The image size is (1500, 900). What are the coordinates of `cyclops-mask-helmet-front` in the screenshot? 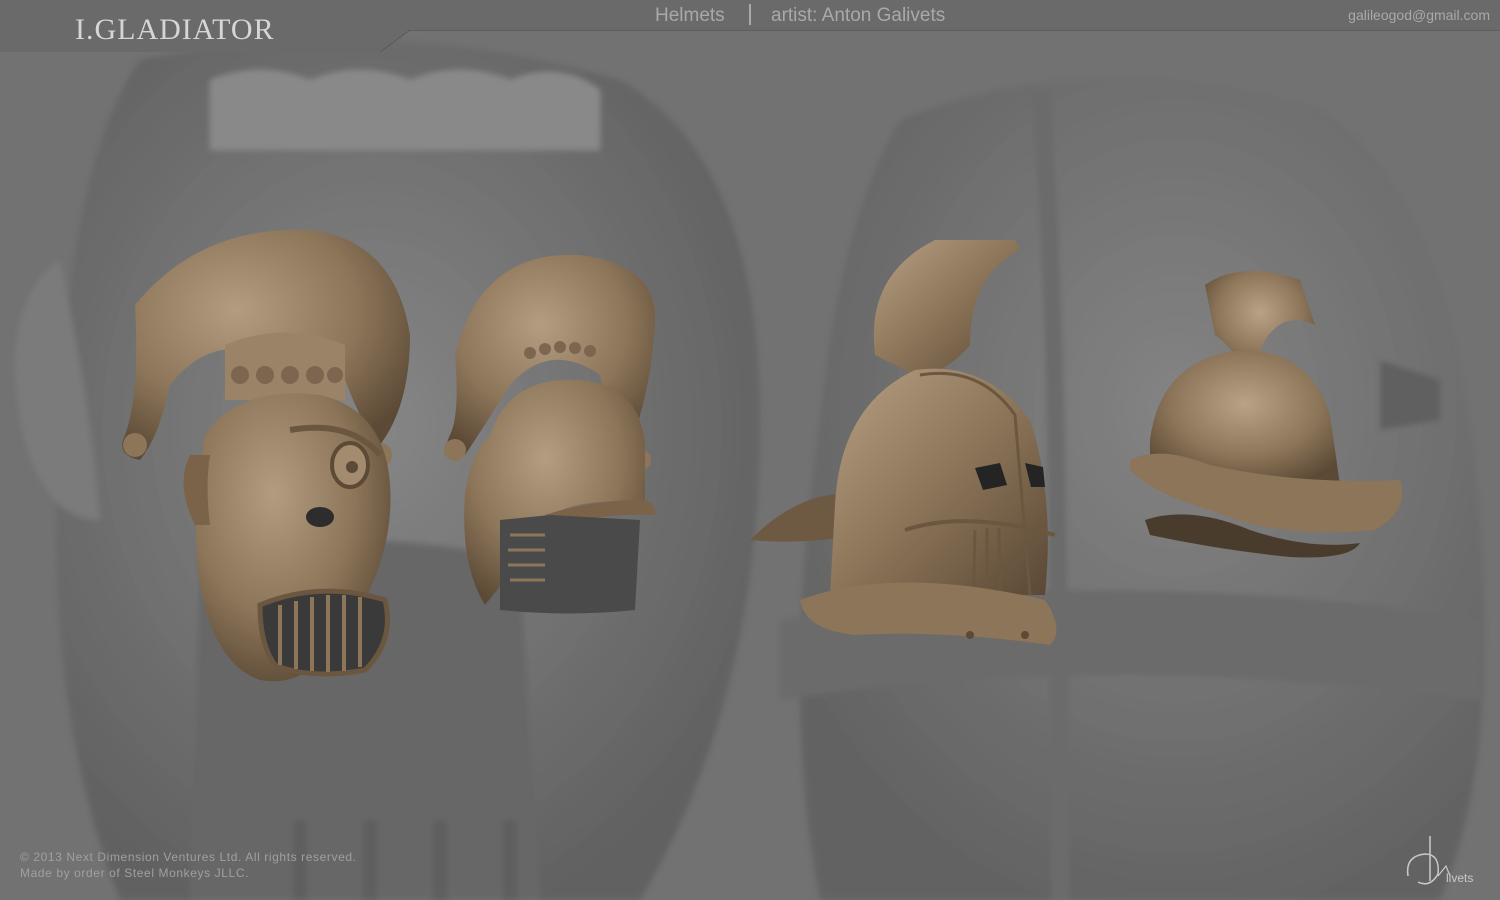 It's located at (266, 455).